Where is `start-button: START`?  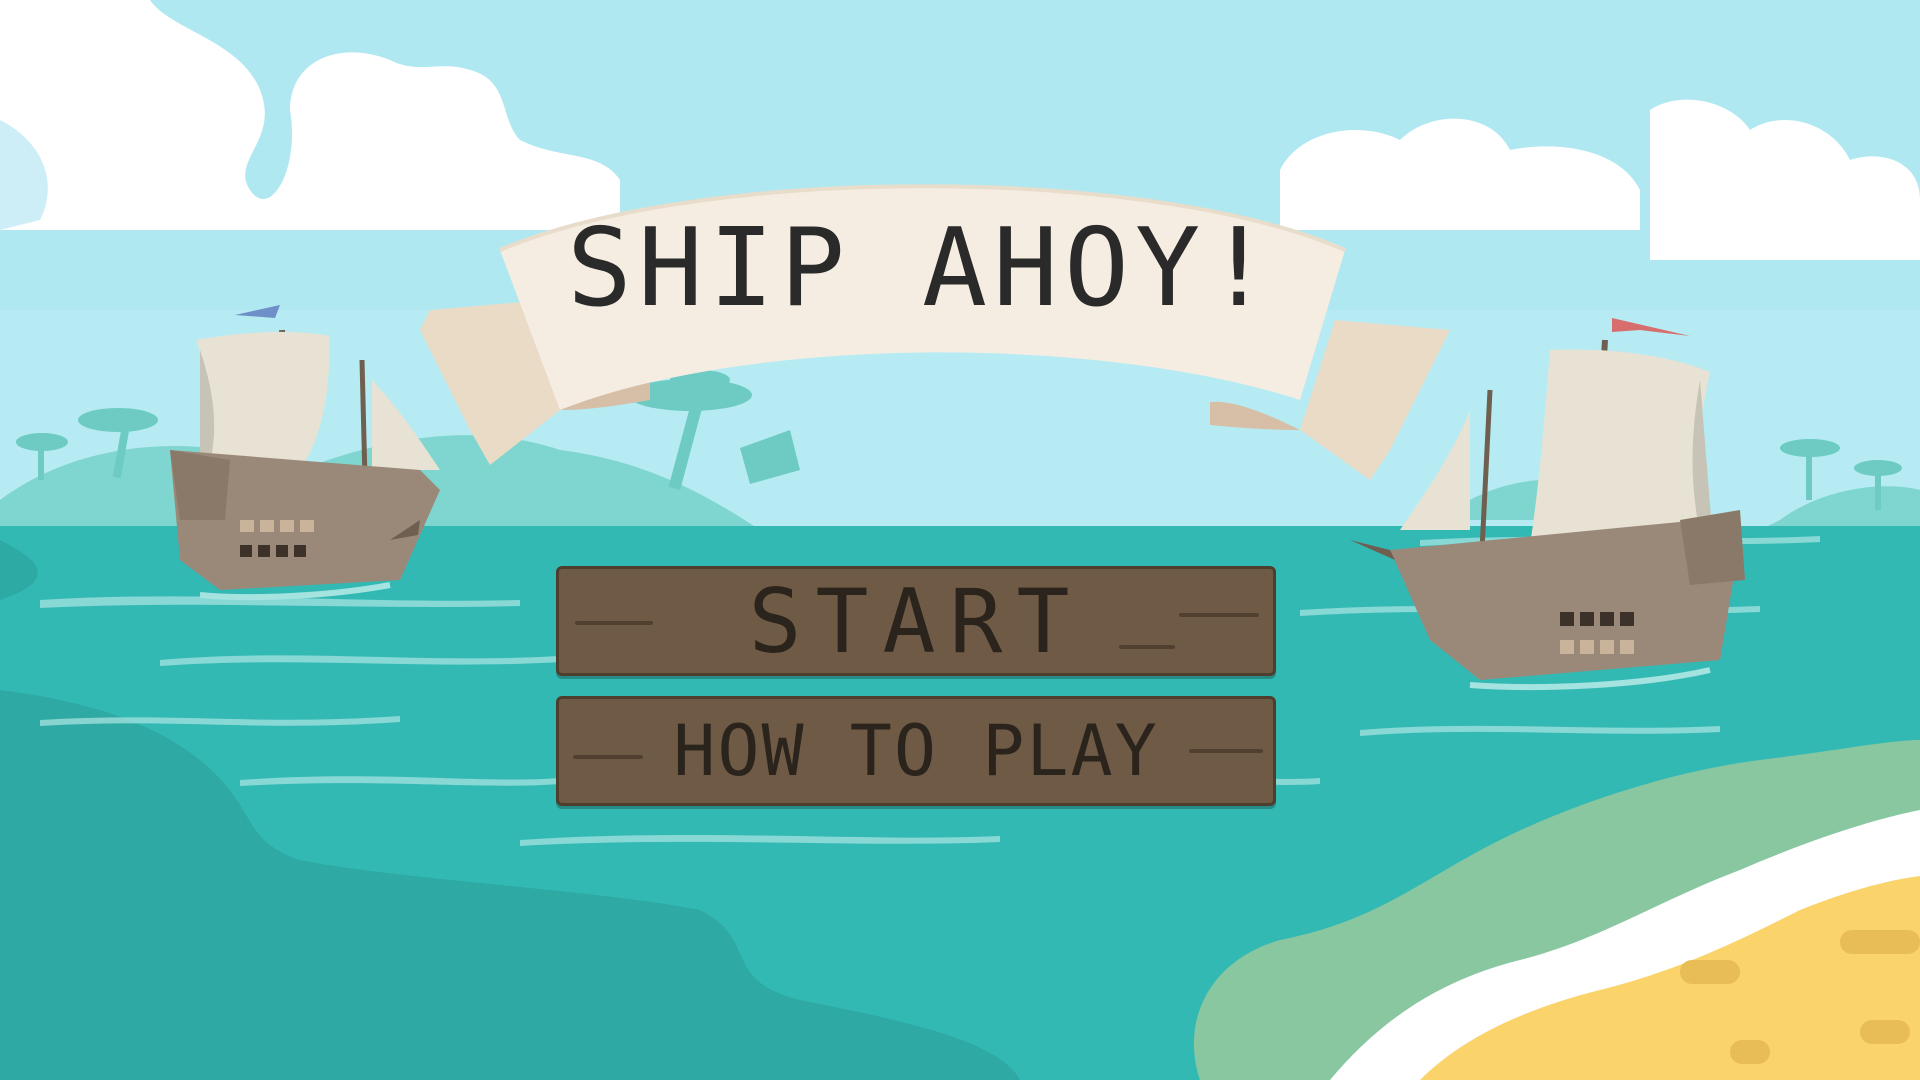
start-button: START is located at coordinates (916, 621).